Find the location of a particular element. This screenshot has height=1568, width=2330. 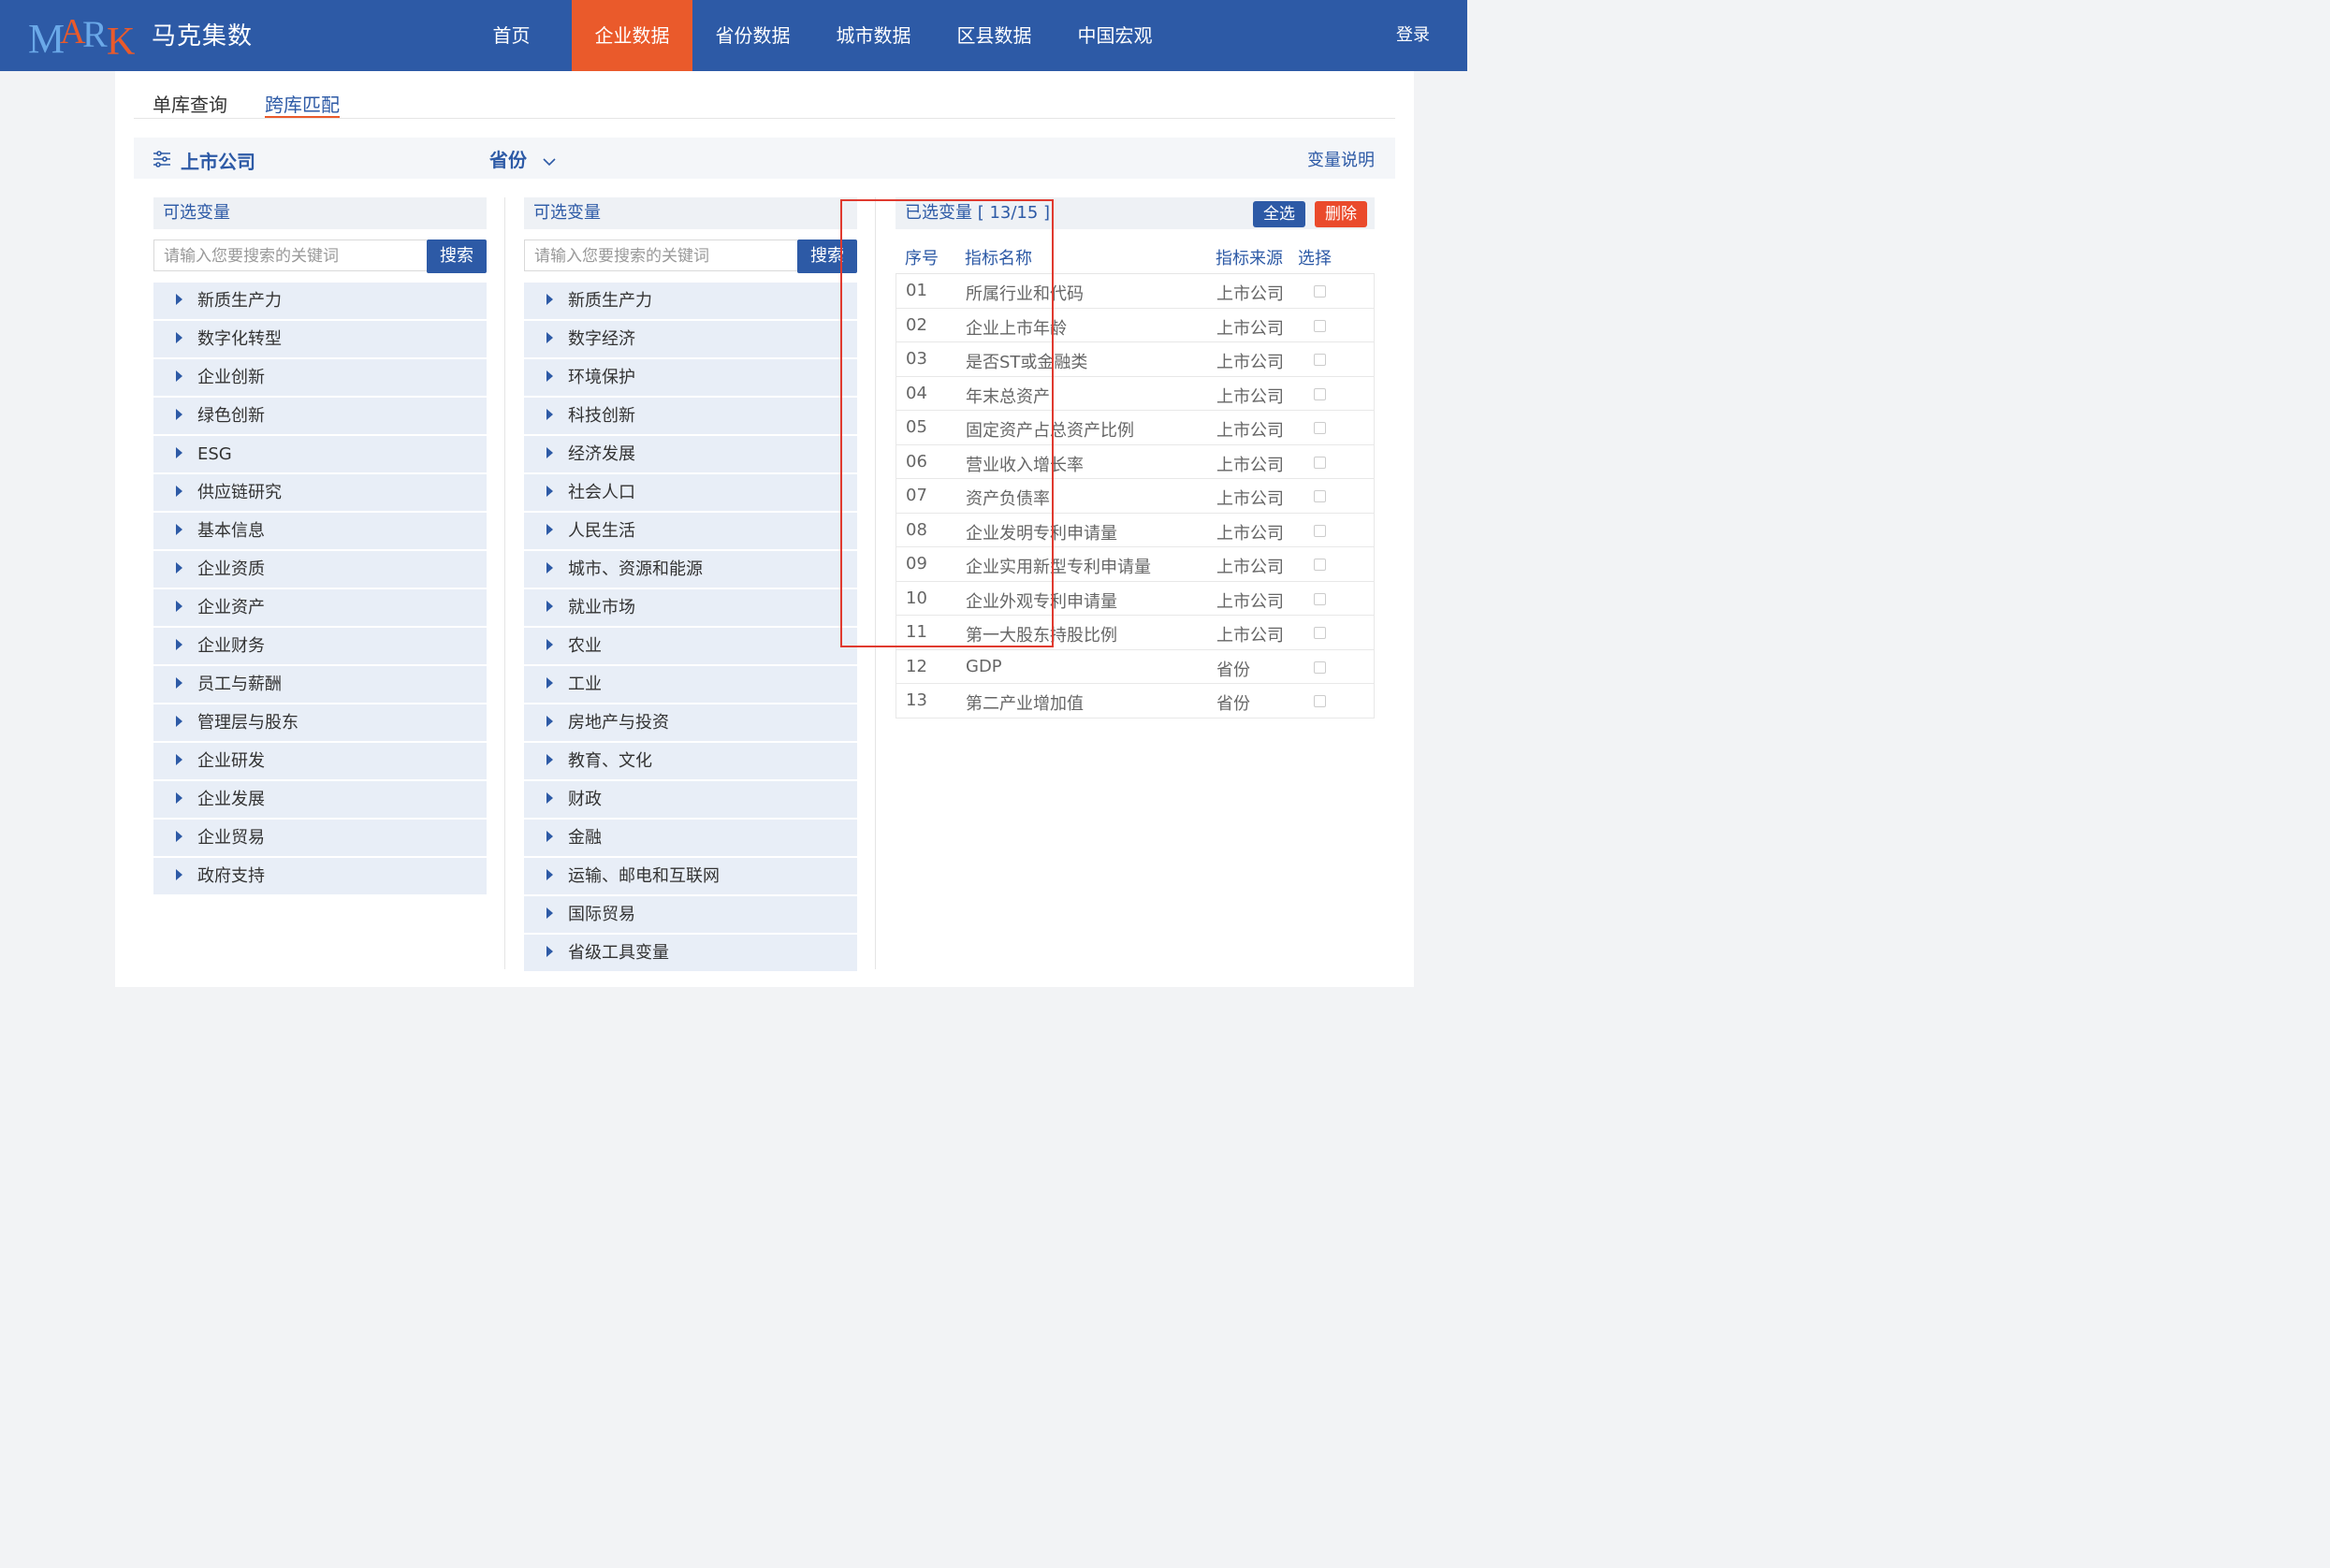

category-label: 供应链研究 is located at coordinates (240, 493).